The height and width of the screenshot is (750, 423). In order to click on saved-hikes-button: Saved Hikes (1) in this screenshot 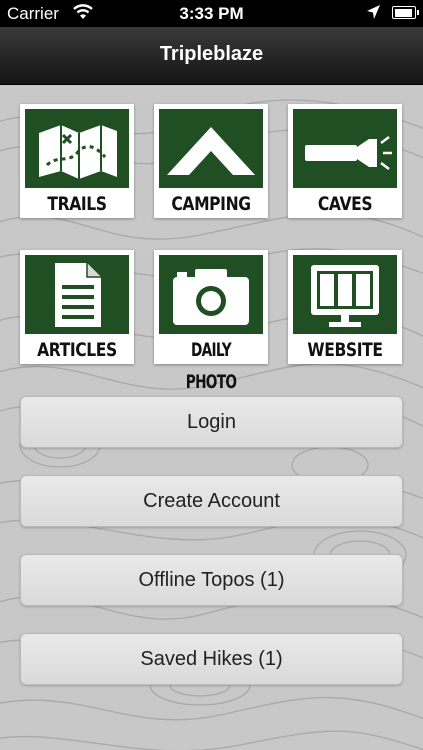, I will do `click(211, 659)`.